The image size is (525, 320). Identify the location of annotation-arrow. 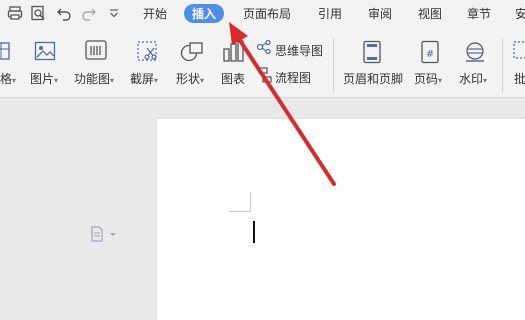
(282, 104).